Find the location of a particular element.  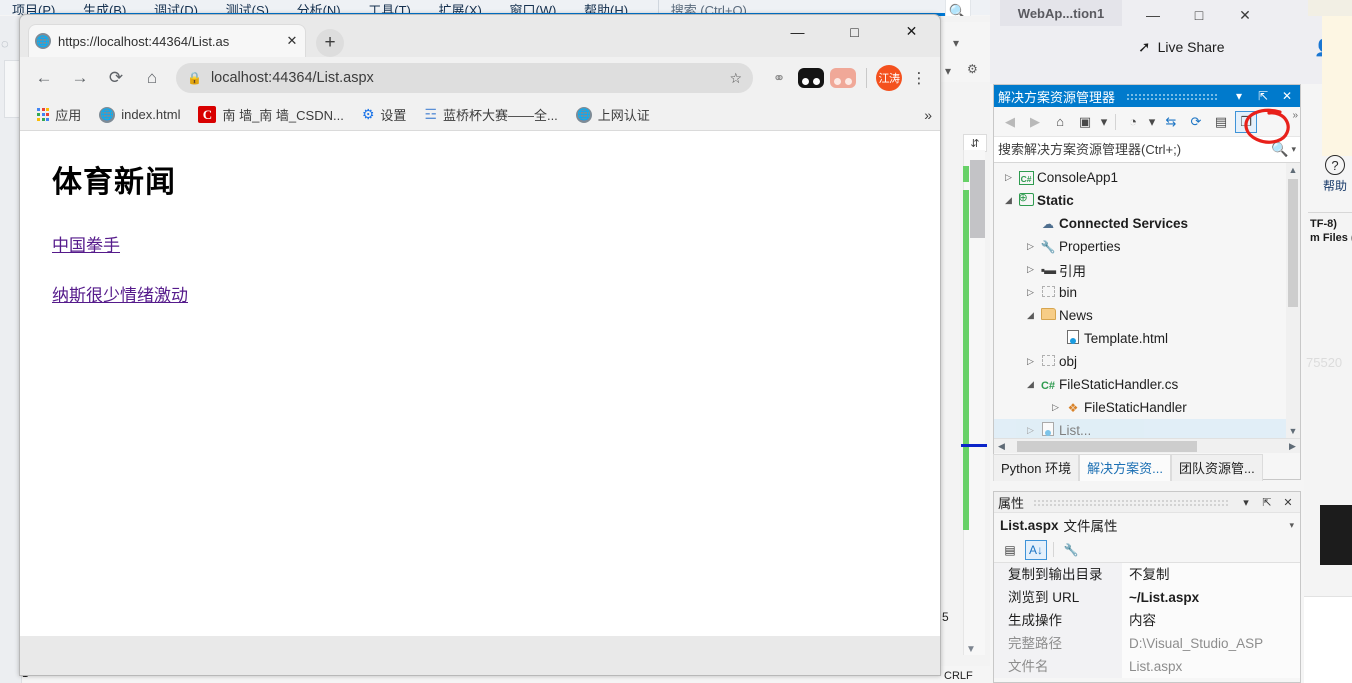

property-row: 完整路径 D:\Visual_Studio_ASP is located at coordinates (1147, 643).